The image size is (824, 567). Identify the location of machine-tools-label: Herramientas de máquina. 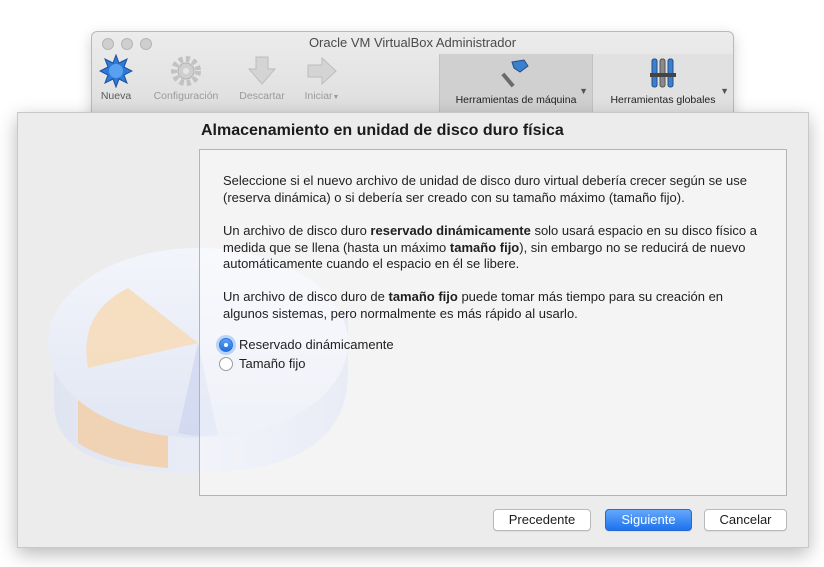
(516, 100).